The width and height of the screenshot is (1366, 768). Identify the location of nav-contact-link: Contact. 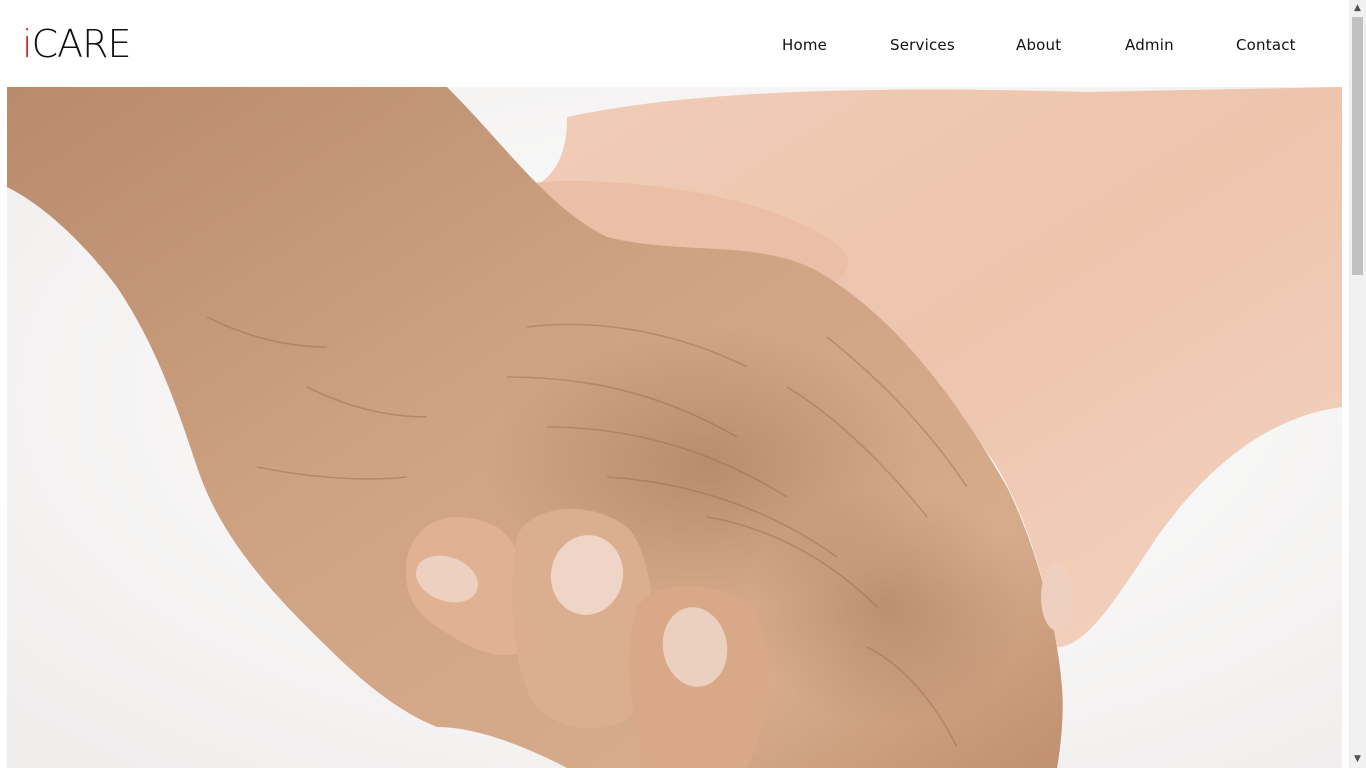
(1266, 45).